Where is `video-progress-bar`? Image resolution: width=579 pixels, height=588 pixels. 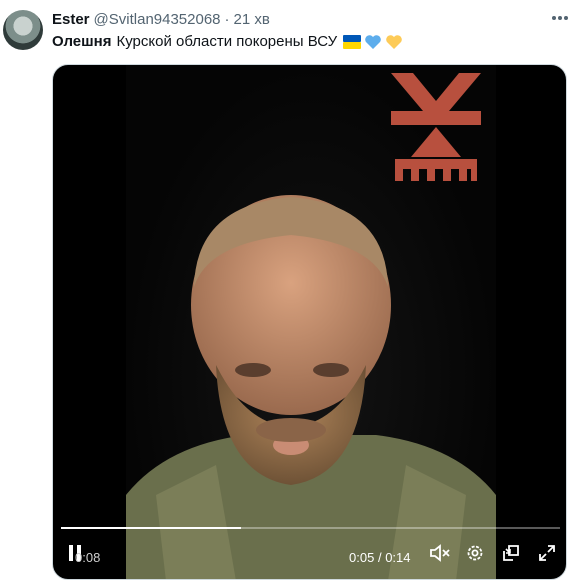
video-progress-bar is located at coordinates (310, 528).